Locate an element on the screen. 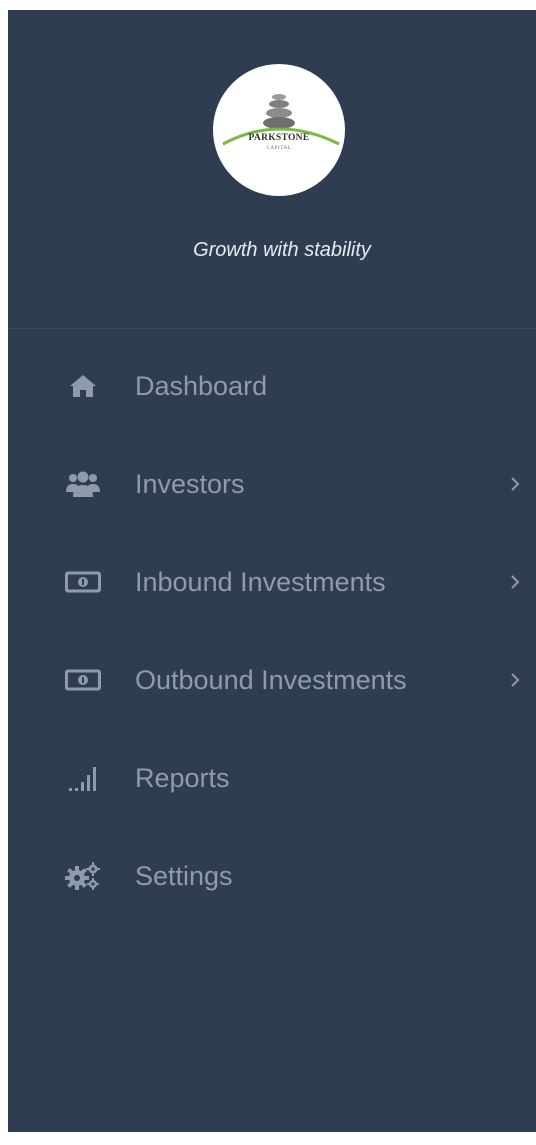  logo-sub-text: CAPITAL is located at coordinates (279, 148).